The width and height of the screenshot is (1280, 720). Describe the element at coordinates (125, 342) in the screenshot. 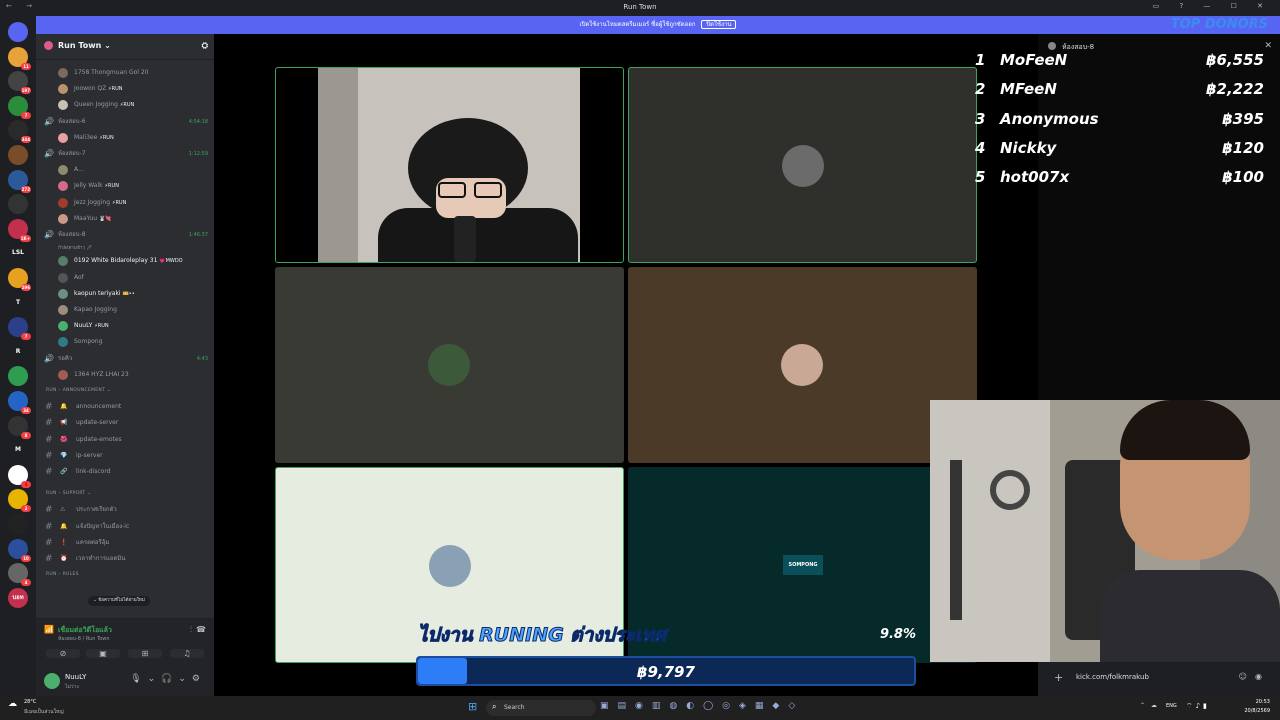

I see `voice-user: Sompong` at that location.